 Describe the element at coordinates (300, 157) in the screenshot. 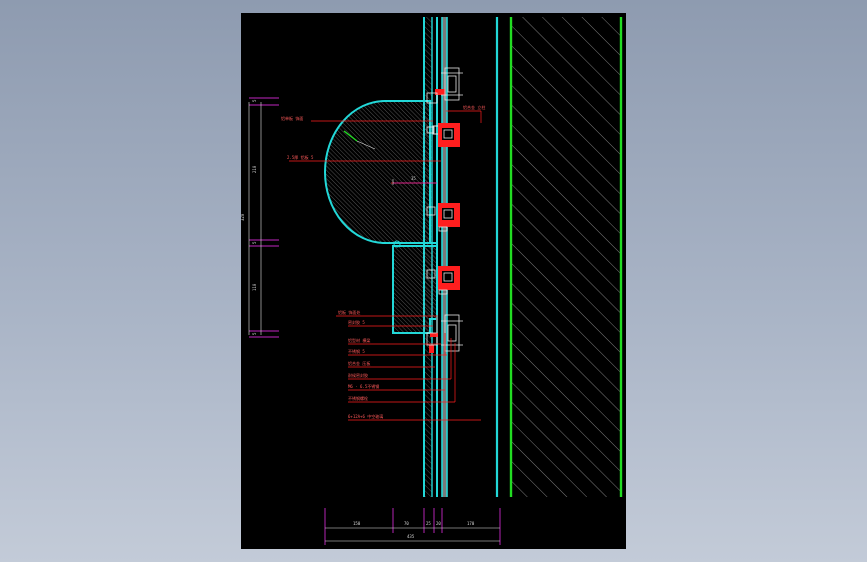

I see `callout-top-left-2: 2.5厚 铝板 5` at that location.